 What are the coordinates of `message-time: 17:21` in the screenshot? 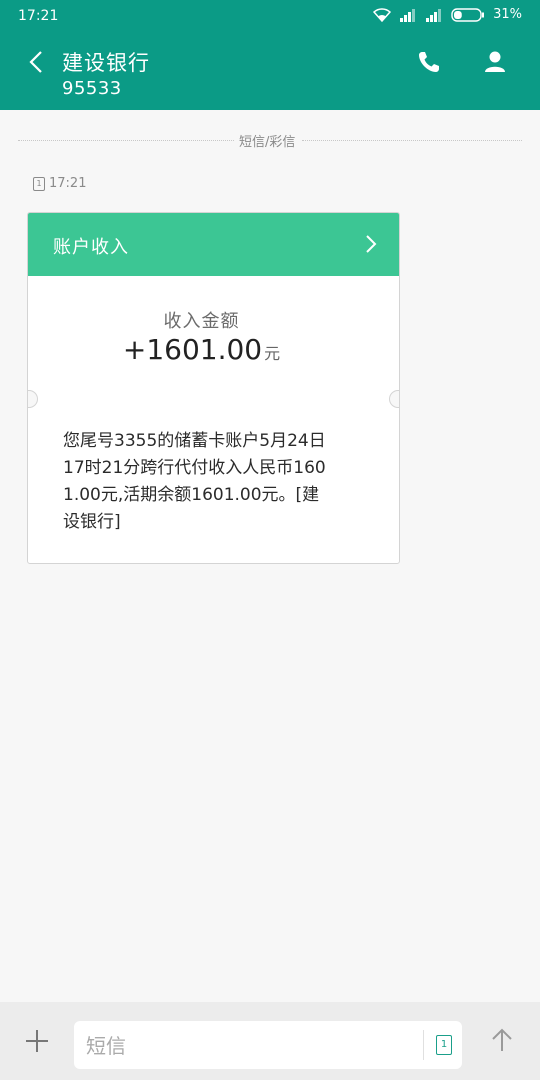 It's located at (68, 183).